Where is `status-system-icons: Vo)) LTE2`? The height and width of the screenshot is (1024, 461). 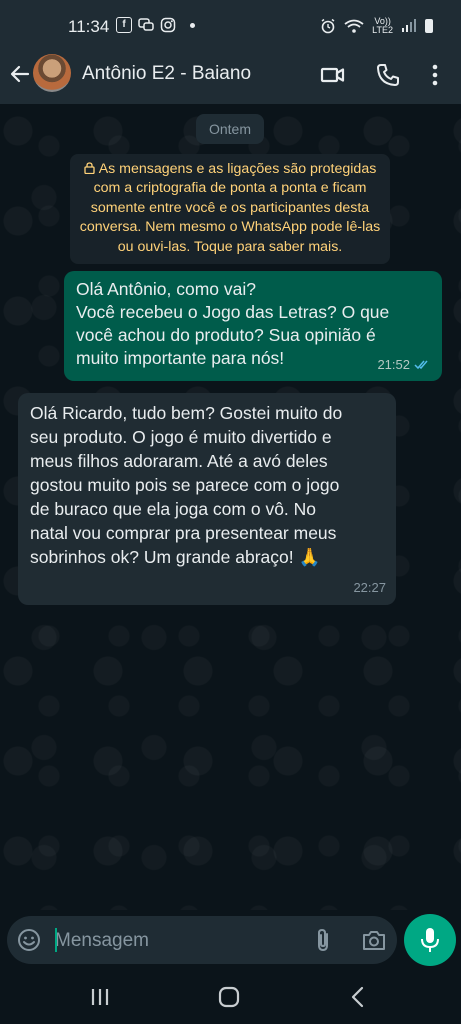 status-system-icons: Vo)) LTE2 is located at coordinates (376, 26).